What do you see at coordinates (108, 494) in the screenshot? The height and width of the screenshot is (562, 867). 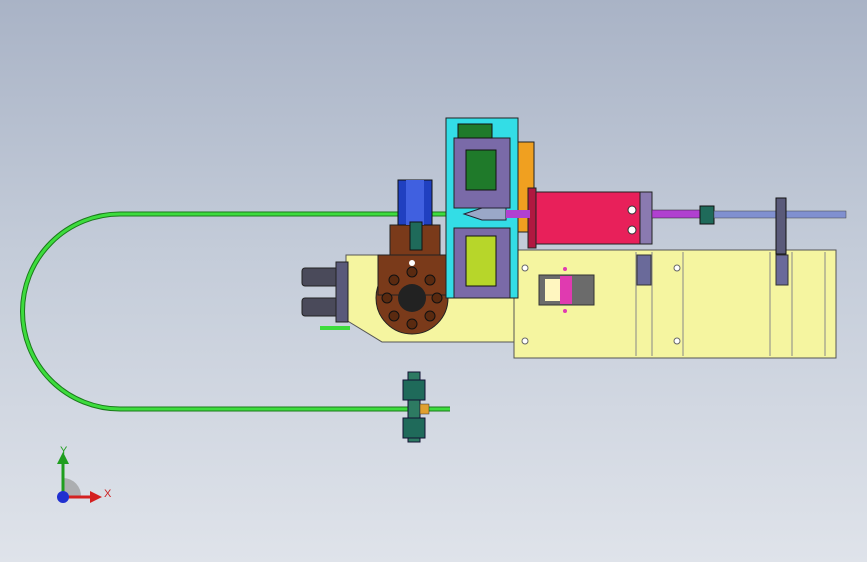 I see `x-axis-label: X` at bounding box center [108, 494].